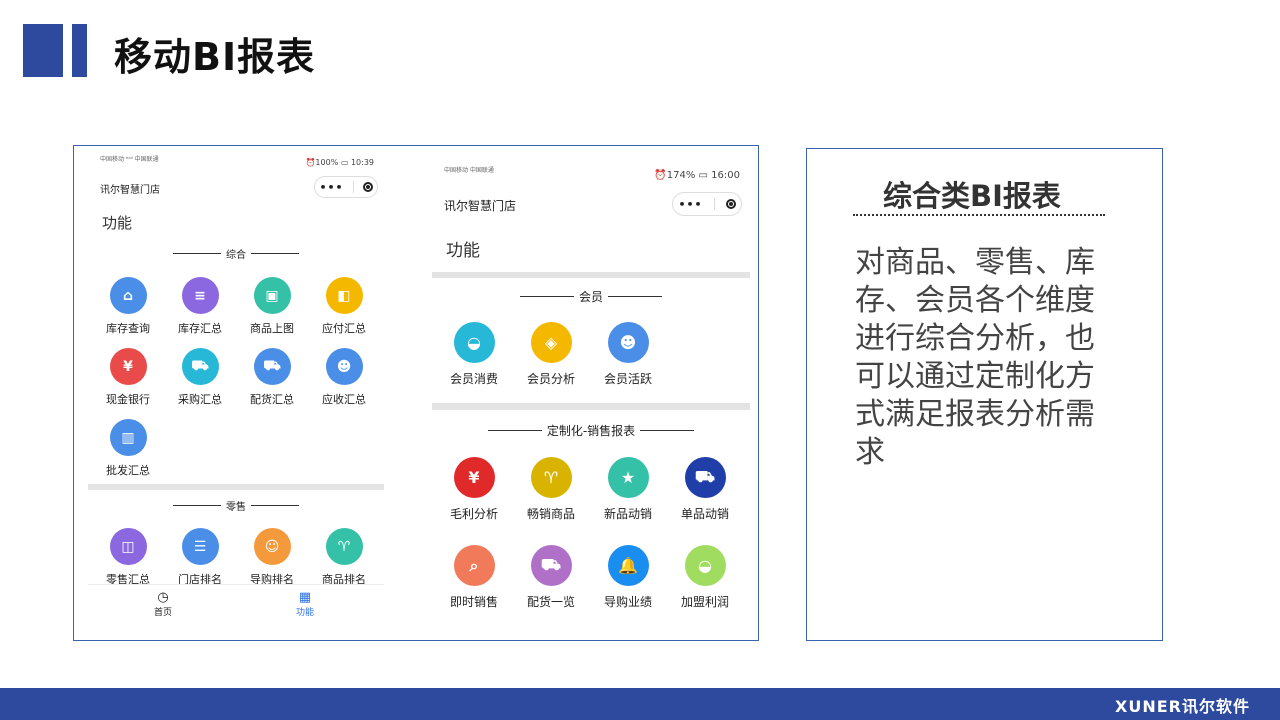 The image size is (1280, 720). I want to click on function-item: ☰ 门店排名, so click(200, 557).